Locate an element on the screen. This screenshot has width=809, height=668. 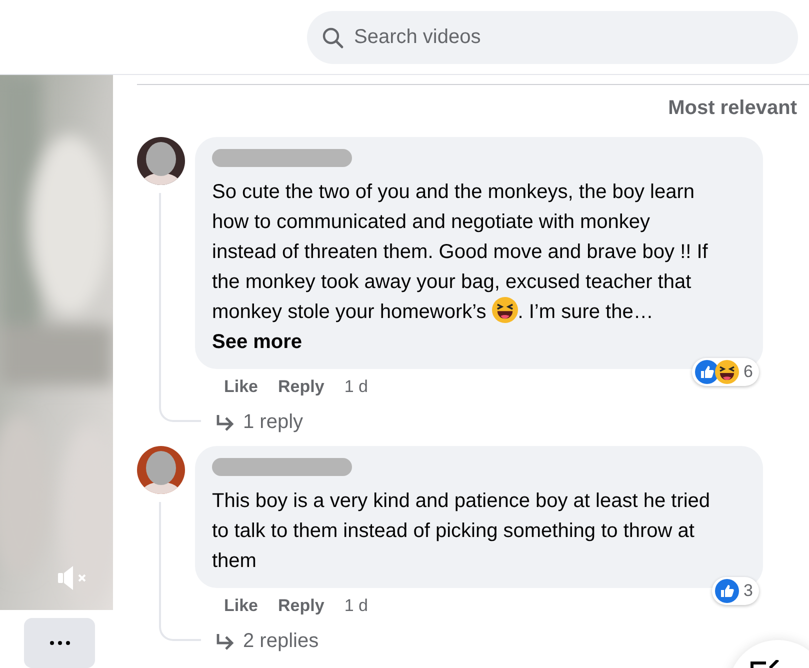
more-icon is located at coordinates (60, 643).